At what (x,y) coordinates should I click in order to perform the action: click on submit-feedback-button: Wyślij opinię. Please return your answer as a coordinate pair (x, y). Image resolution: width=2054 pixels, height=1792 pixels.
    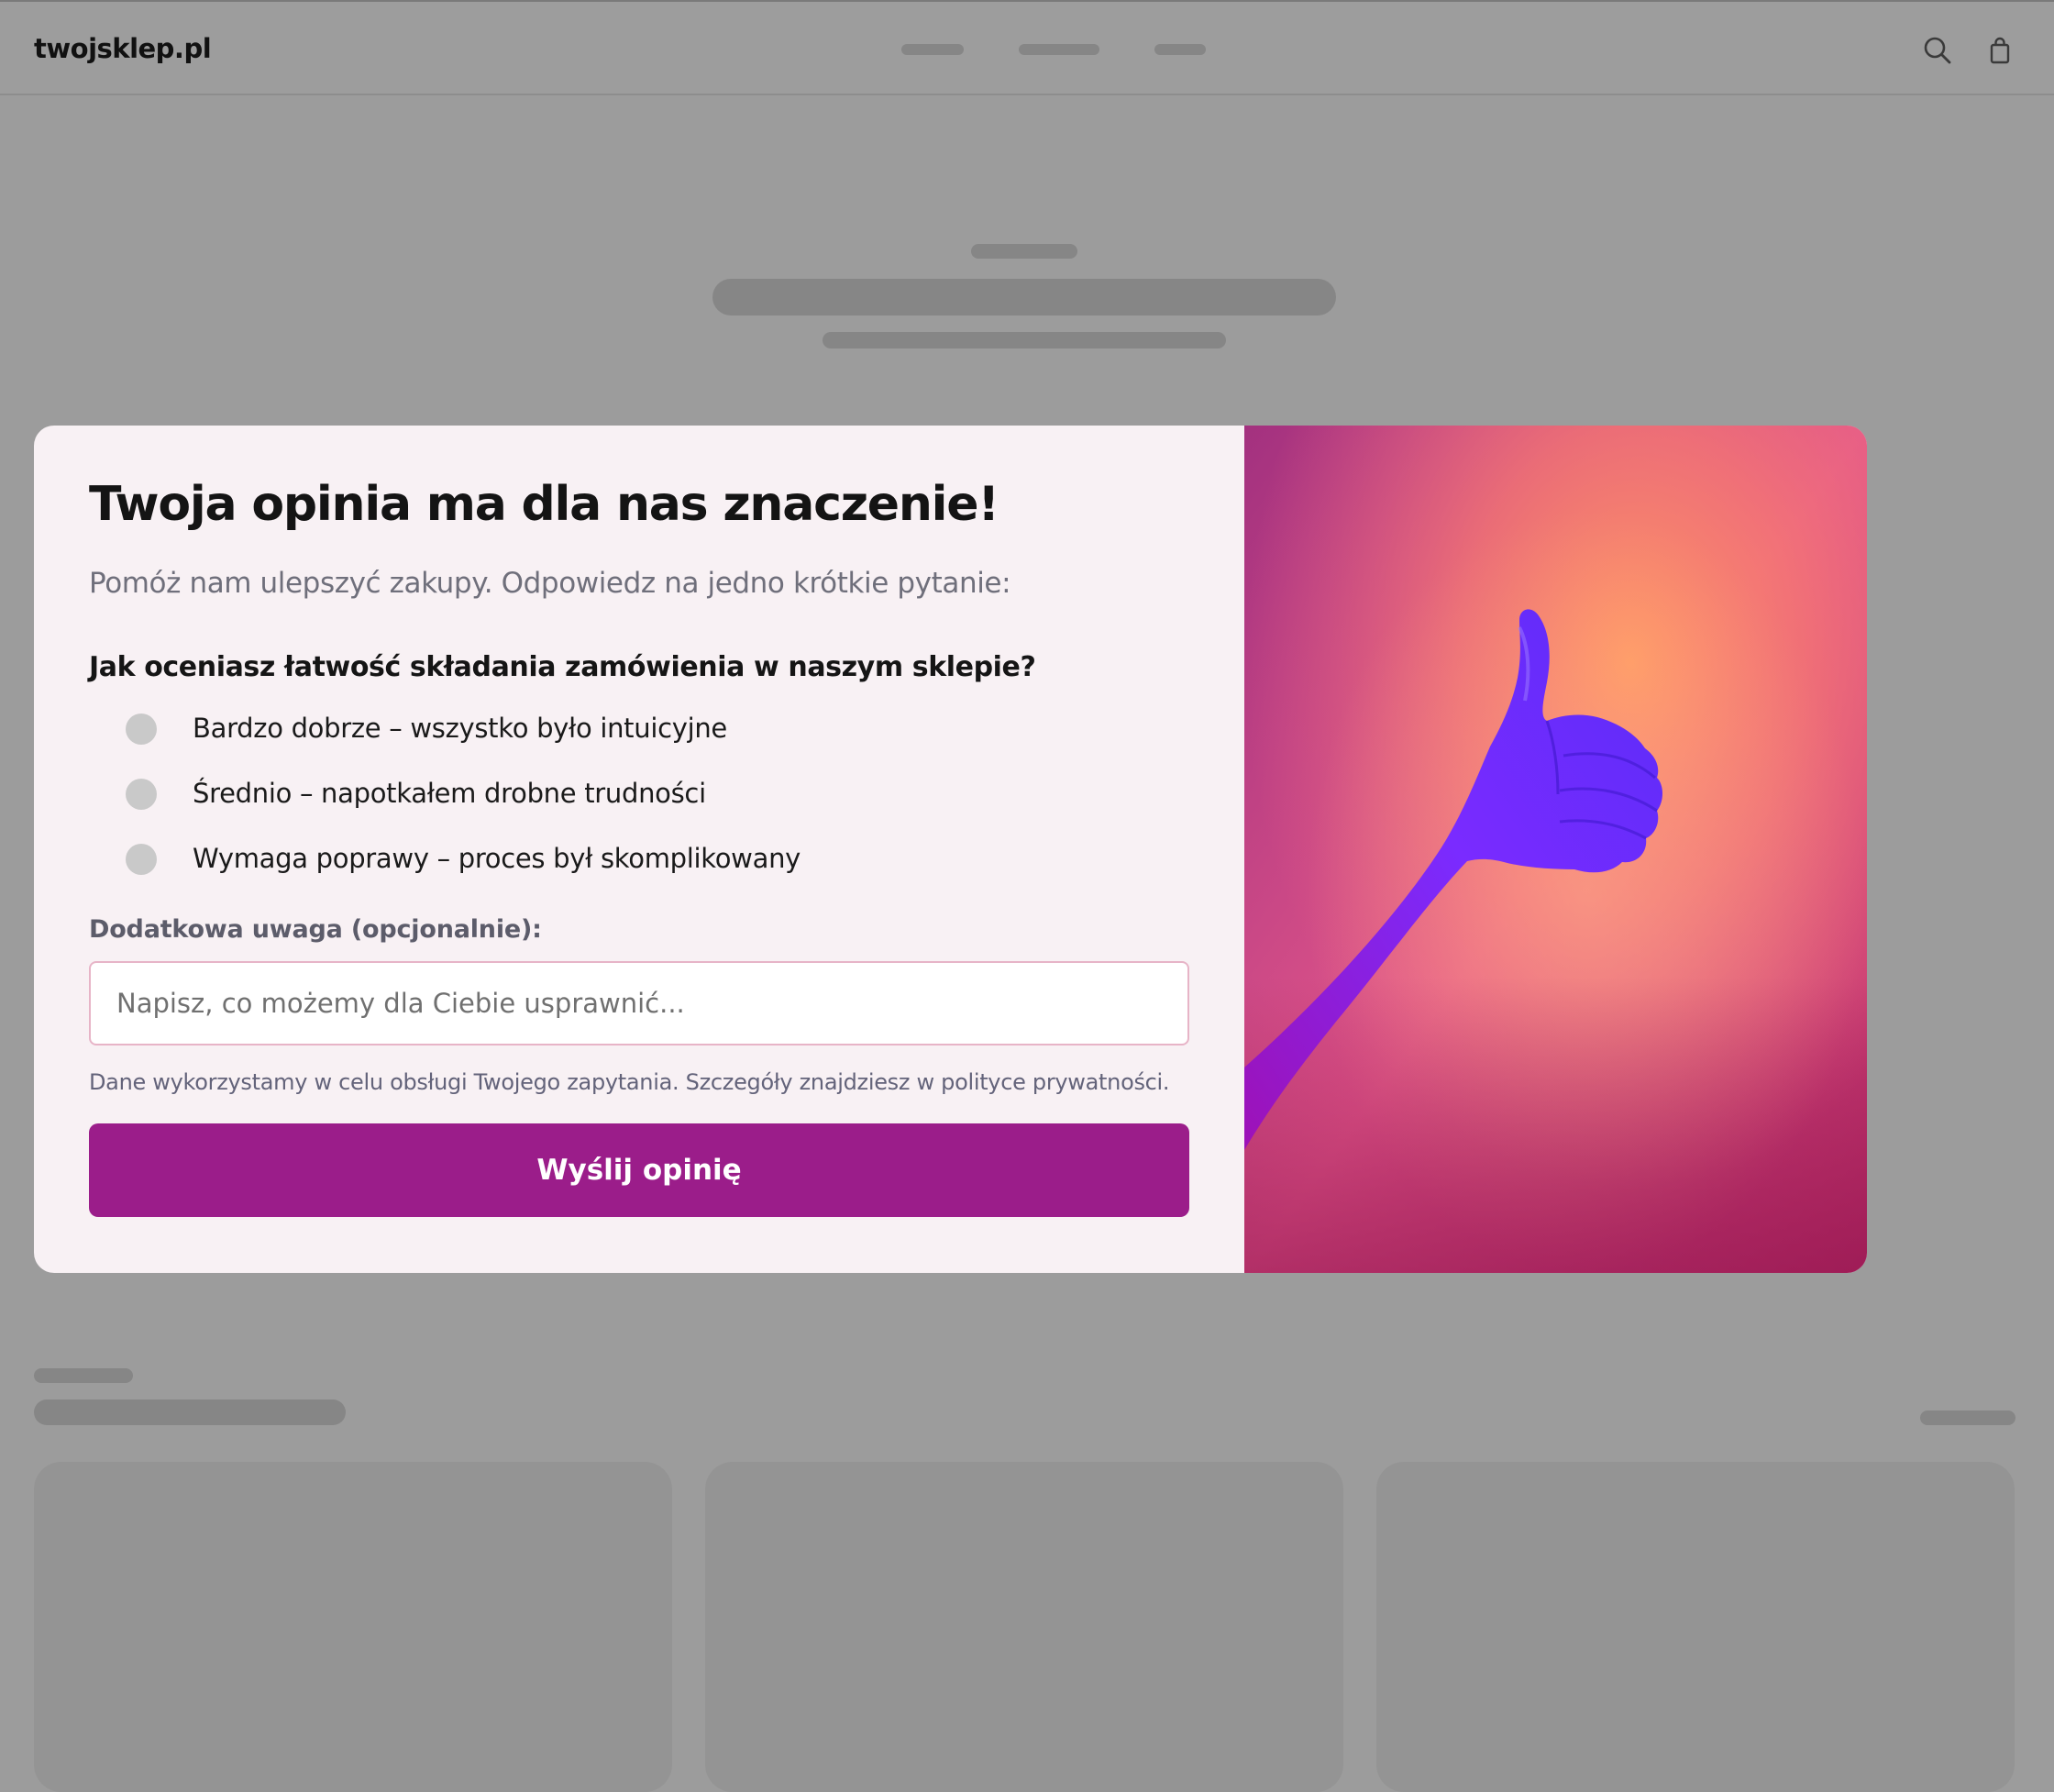
    Looking at the image, I should click on (639, 1170).